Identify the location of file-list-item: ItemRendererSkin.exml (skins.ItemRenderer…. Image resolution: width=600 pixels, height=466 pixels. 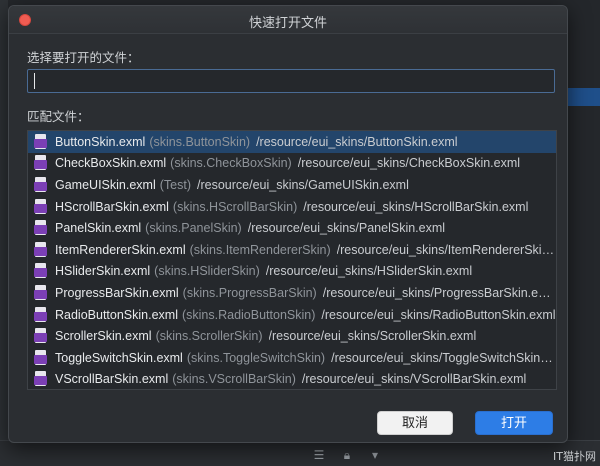
(292, 250).